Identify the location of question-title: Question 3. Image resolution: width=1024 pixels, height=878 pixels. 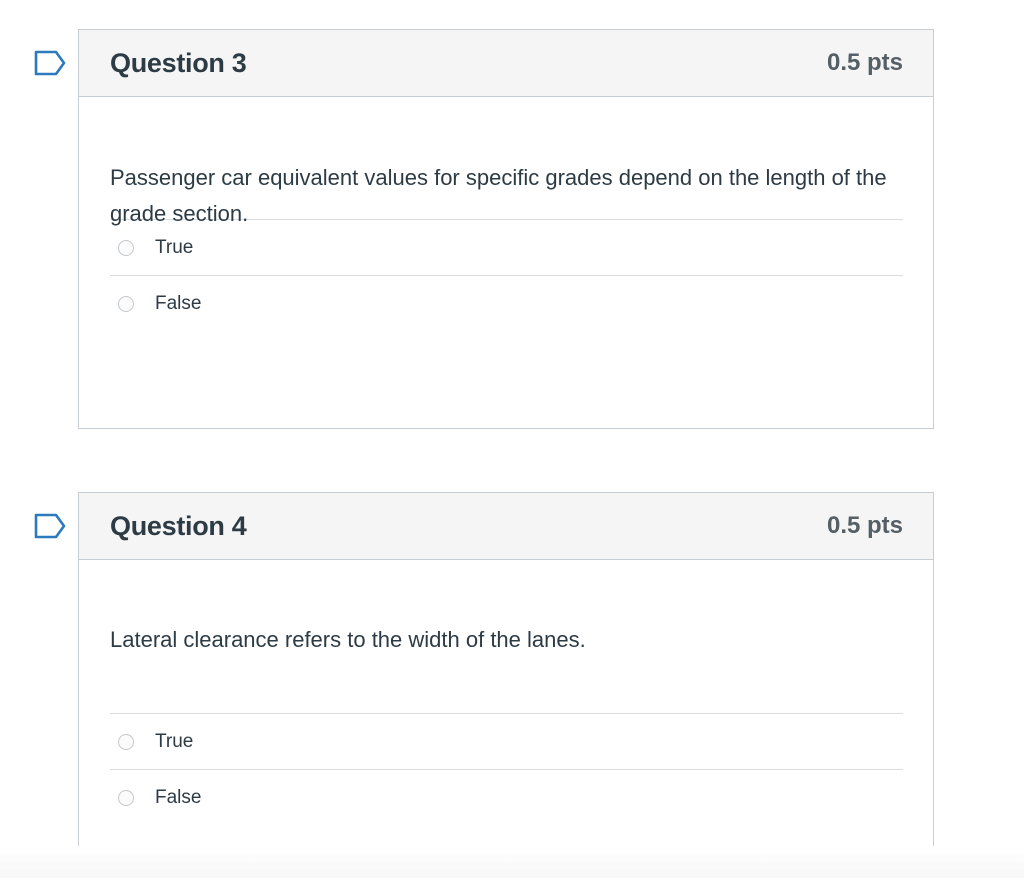
(178, 62).